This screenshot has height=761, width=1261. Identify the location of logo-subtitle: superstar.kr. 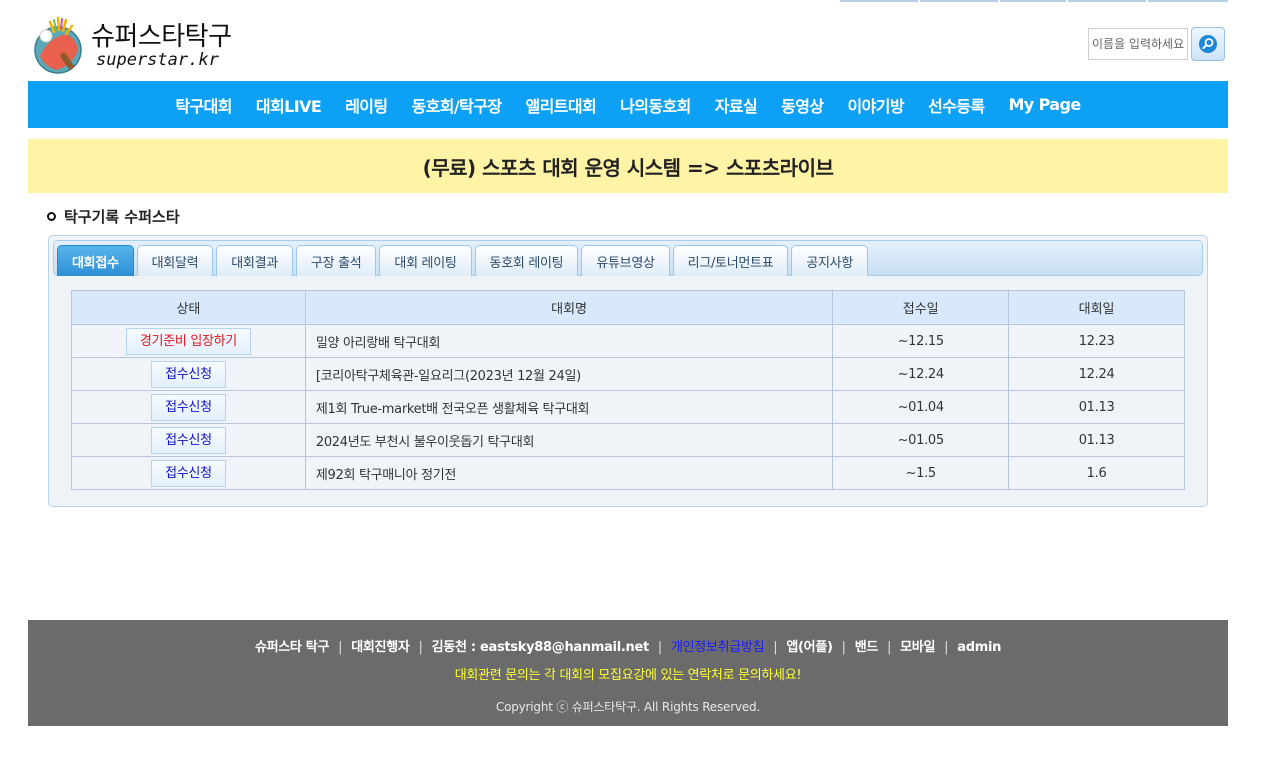
(157, 60).